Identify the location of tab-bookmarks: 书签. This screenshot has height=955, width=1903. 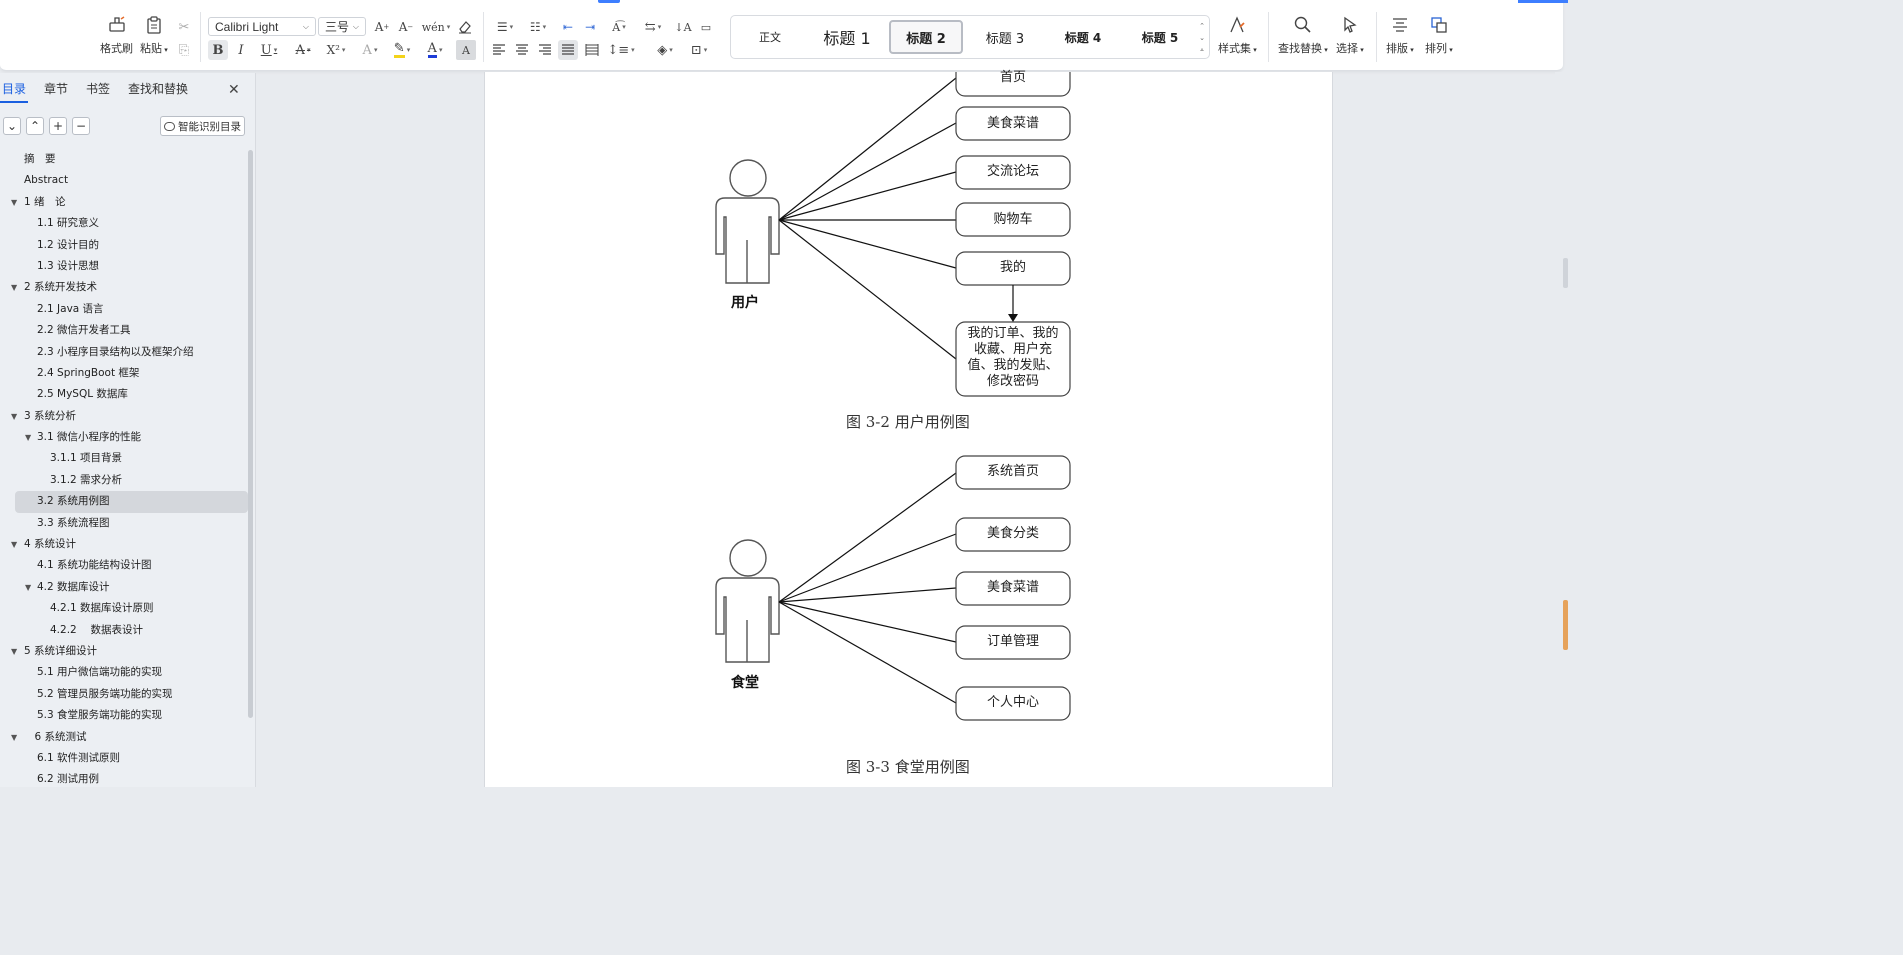
(98, 92).